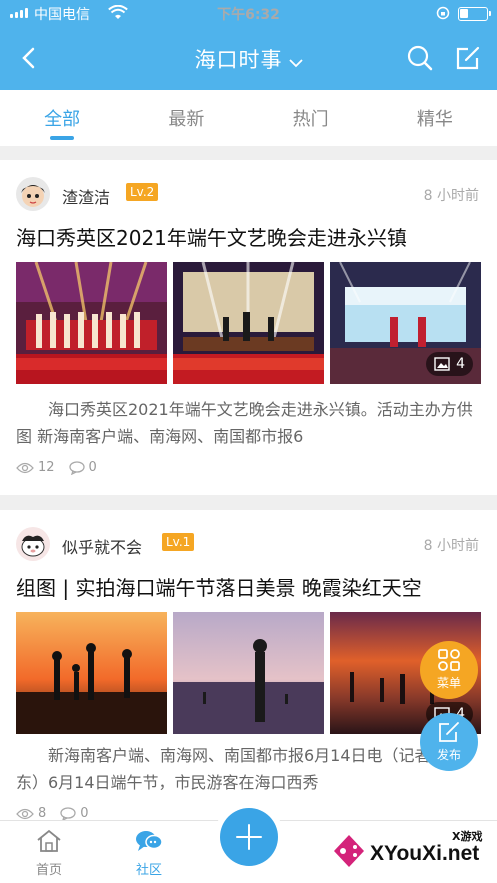 The width and height of the screenshot is (497, 883). Describe the element at coordinates (449, 660) in the screenshot. I see `grid-icon` at that location.